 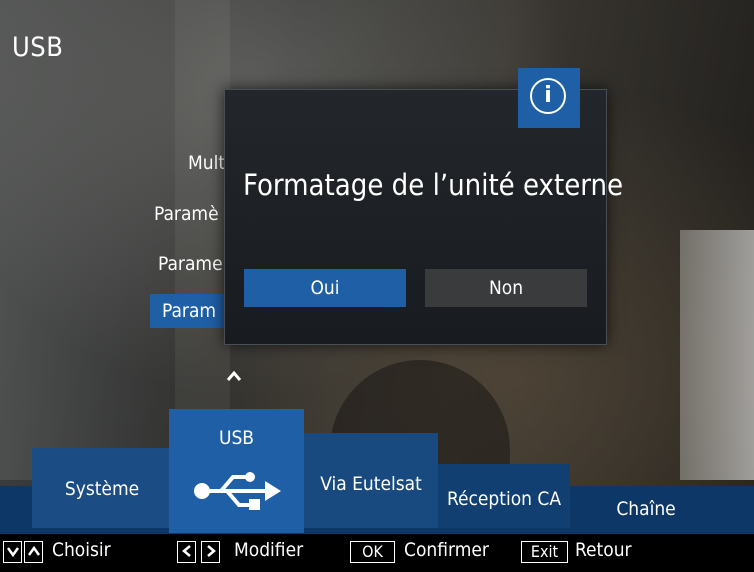 I want to click on tile-via-eutelsat-label: Via Eutelsat, so click(x=371, y=484).